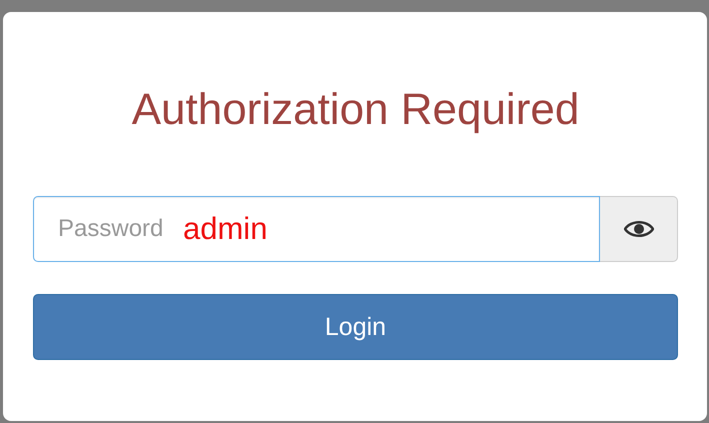  Describe the element at coordinates (355, 327) in the screenshot. I see `login-button: Login` at that location.